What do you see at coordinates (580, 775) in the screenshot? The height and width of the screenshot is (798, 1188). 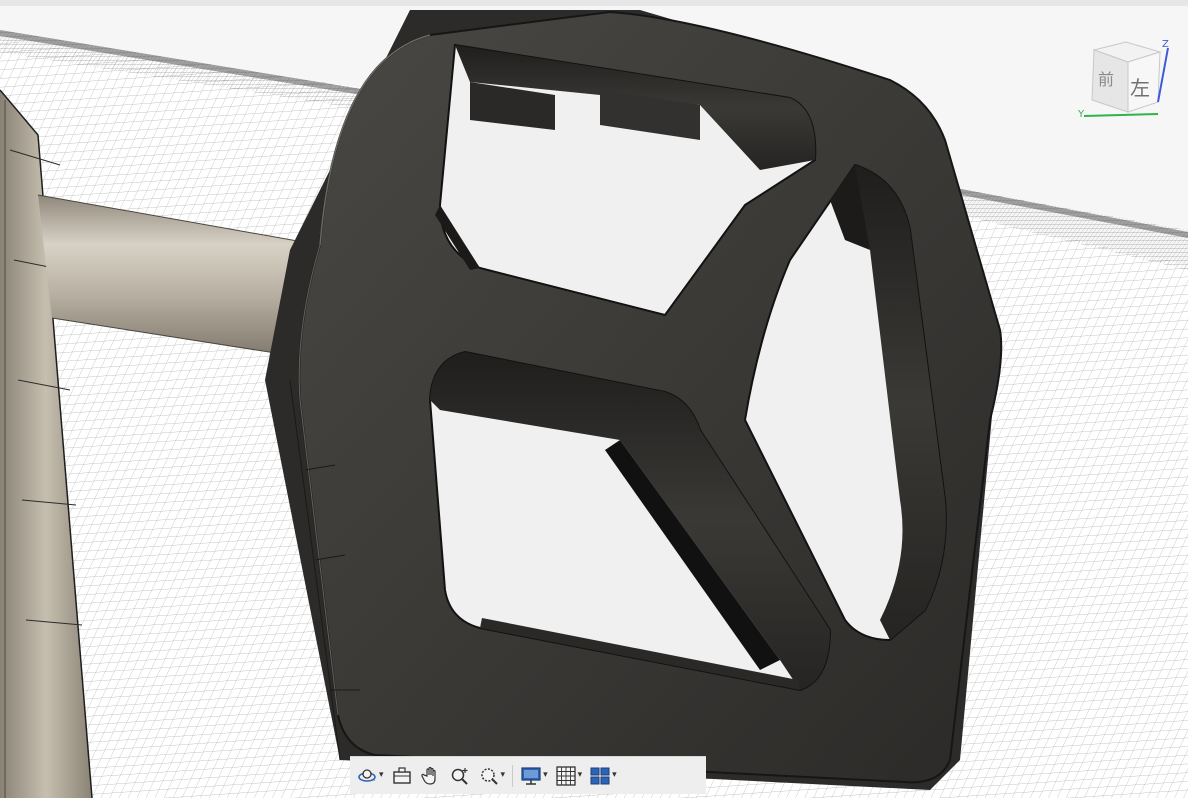 I see `grid-settings-dropdown-caret: ▾` at bounding box center [580, 775].